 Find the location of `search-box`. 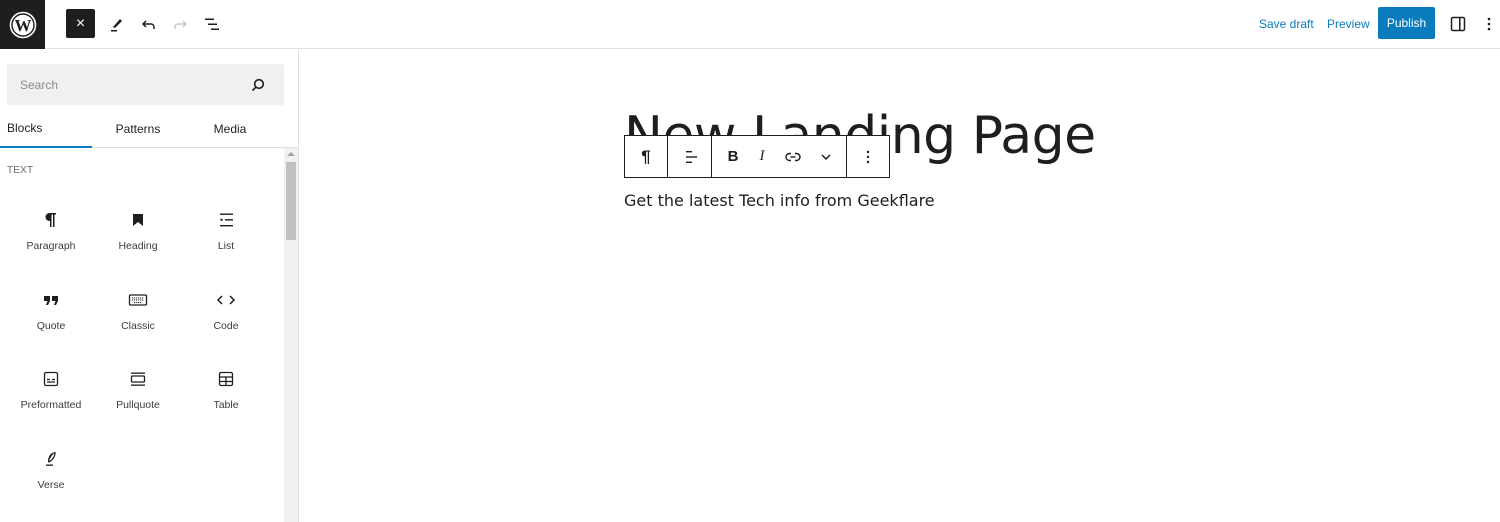

search-box is located at coordinates (145, 84).